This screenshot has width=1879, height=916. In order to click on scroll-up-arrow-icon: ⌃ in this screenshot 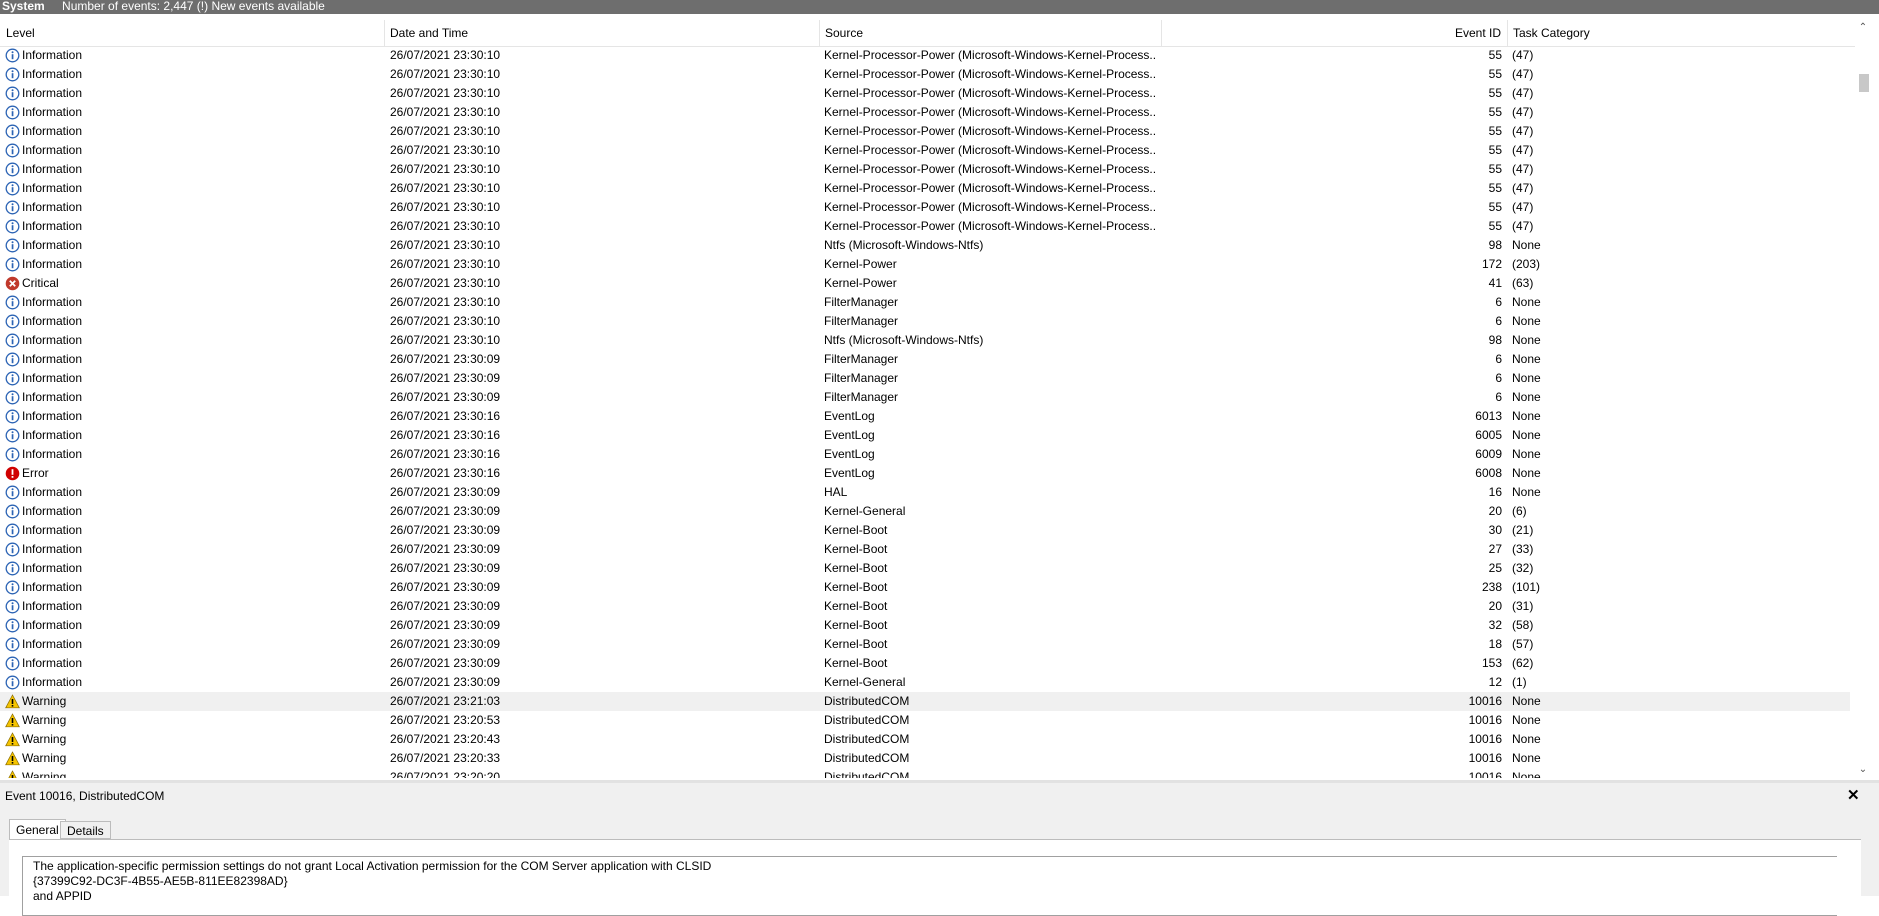, I will do `click(1863, 28)`.